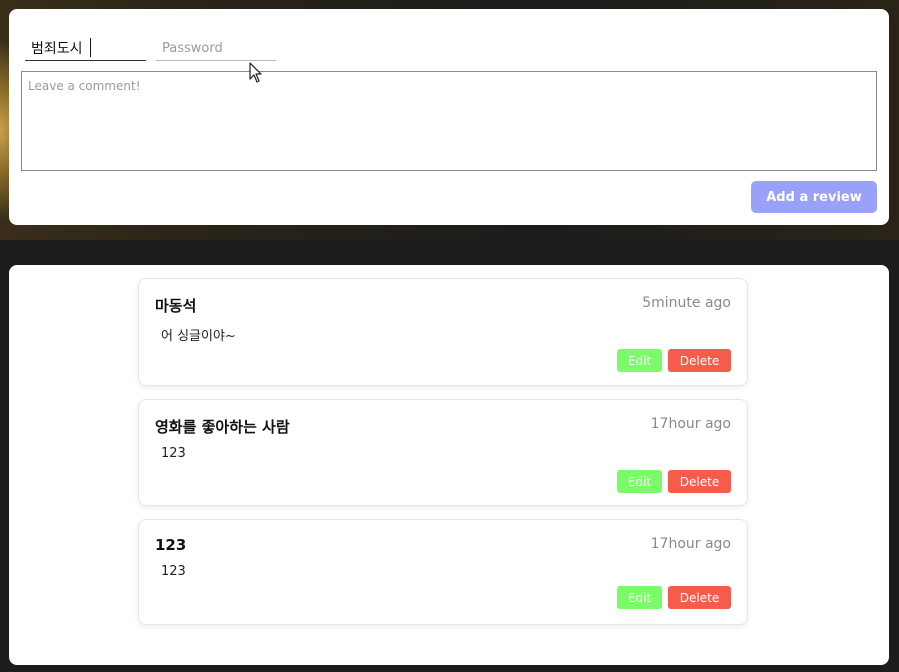  Describe the element at coordinates (198, 336) in the screenshot. I see `review-content: 어 싱글이야~` at that location.